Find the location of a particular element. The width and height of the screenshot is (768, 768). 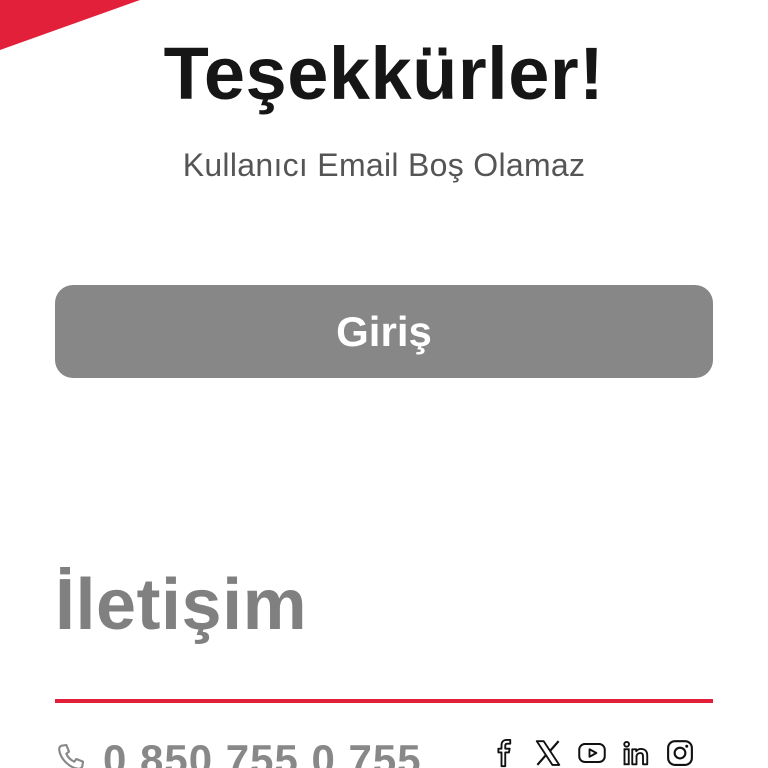

facebook-icon is located at coordinates (504, 753).